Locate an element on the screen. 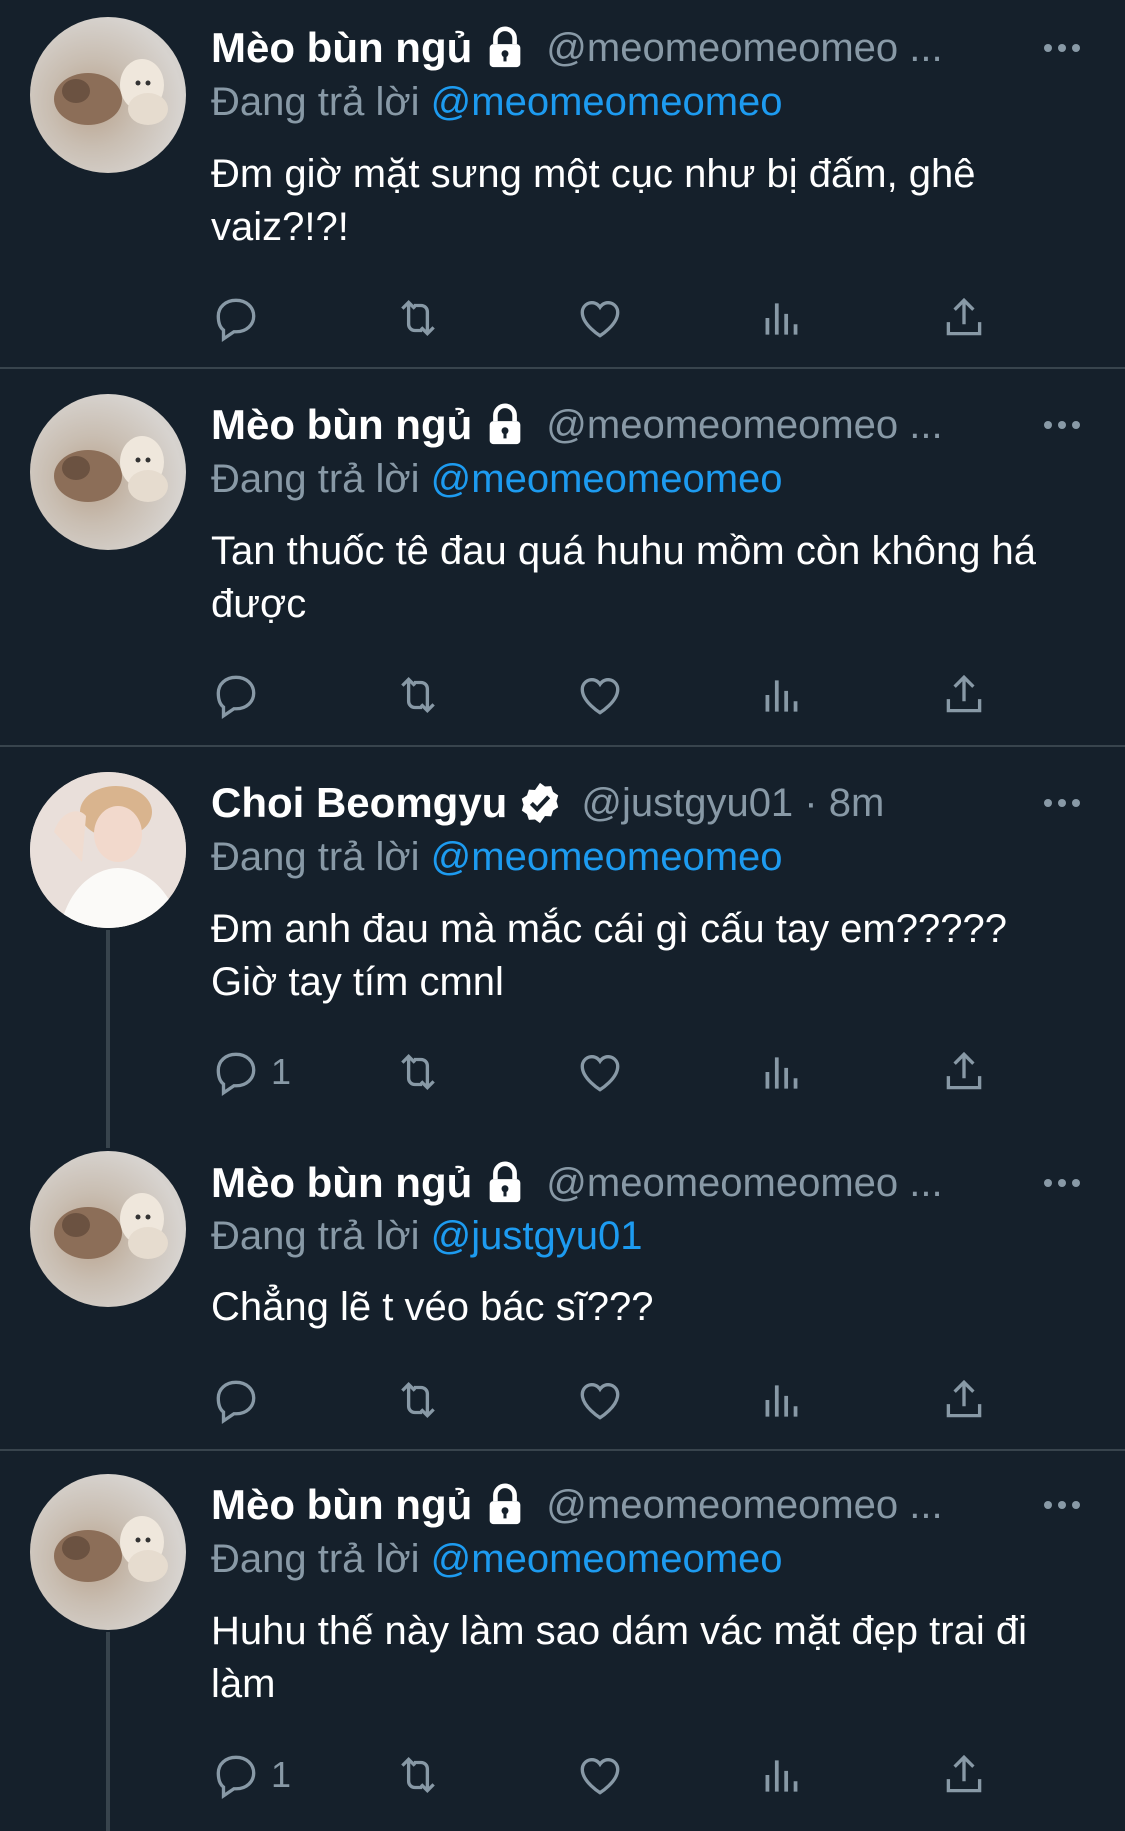 This screenshot has height=1831, width=1125. handle: @justgyu01 · 8m is located at coordinates (732, 803).